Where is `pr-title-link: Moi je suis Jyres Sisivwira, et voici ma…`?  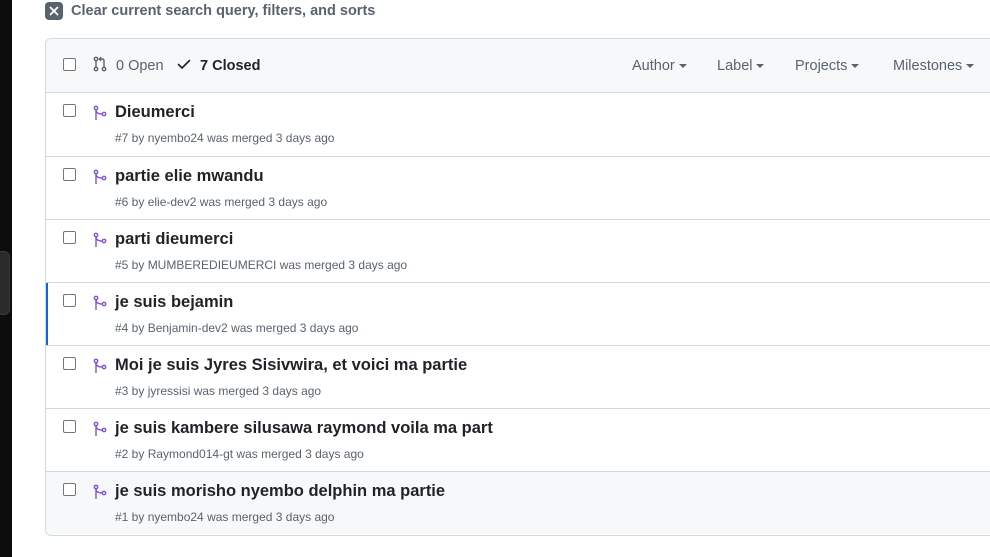 pr-title-link: Moi je suis Jyres Sisivwira, et voici ma… is located at coordinates (291, 365).